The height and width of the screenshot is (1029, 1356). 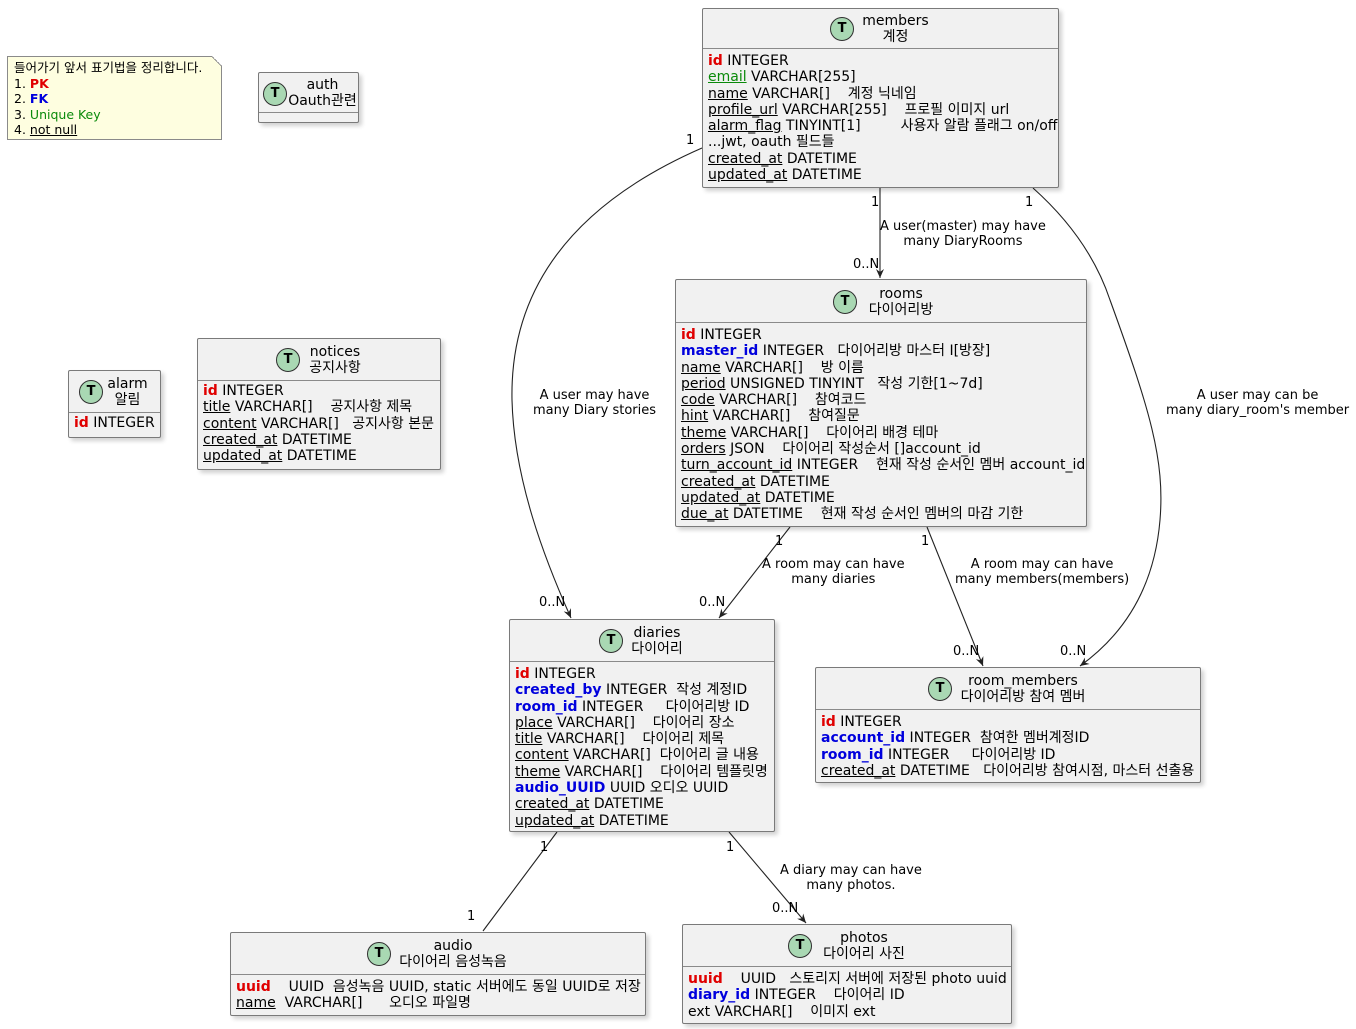 What do you see at coordinates (712, 602) in the screenshot?
I see `card-rooms-diaries-to: 0..N` at bounding box center [712, 602].